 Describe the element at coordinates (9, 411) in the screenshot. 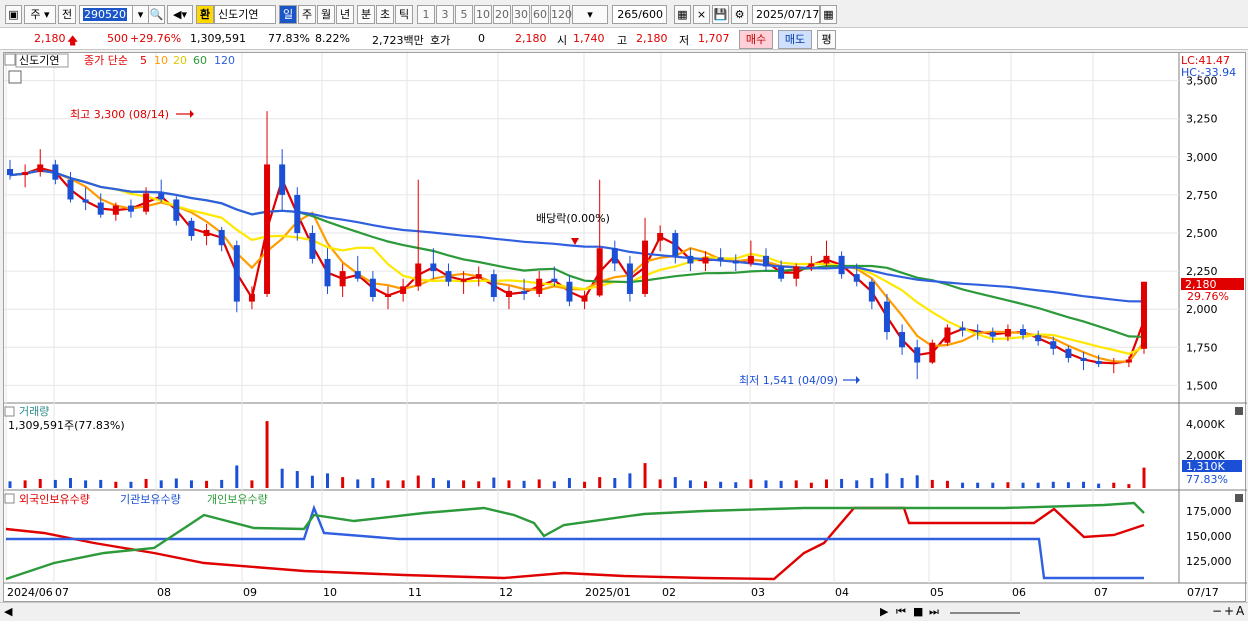

I see `volume-collapse-icon` at that location.